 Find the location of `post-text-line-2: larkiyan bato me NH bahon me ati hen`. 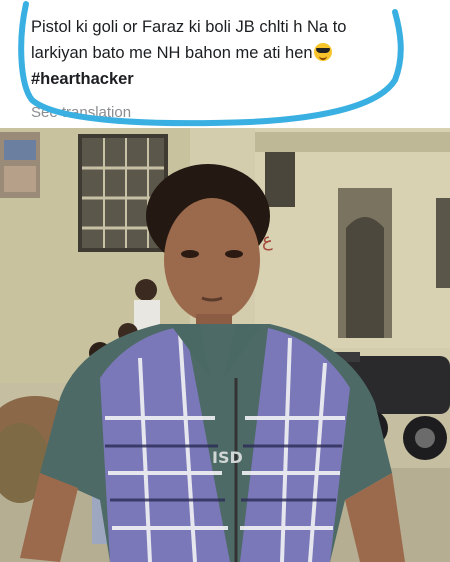

post-text-line-2: larkiyan bato me NH bahon me ati hen is located at coordinates (231, 53).